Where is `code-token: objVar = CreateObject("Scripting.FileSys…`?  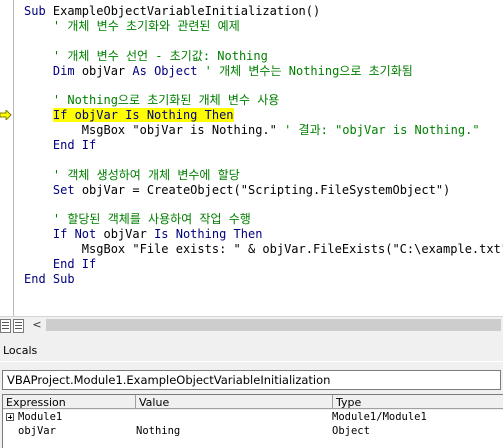
code-token: objVar = CreateObject("Scripting.FileSys… is located at coordinates (266, 189).